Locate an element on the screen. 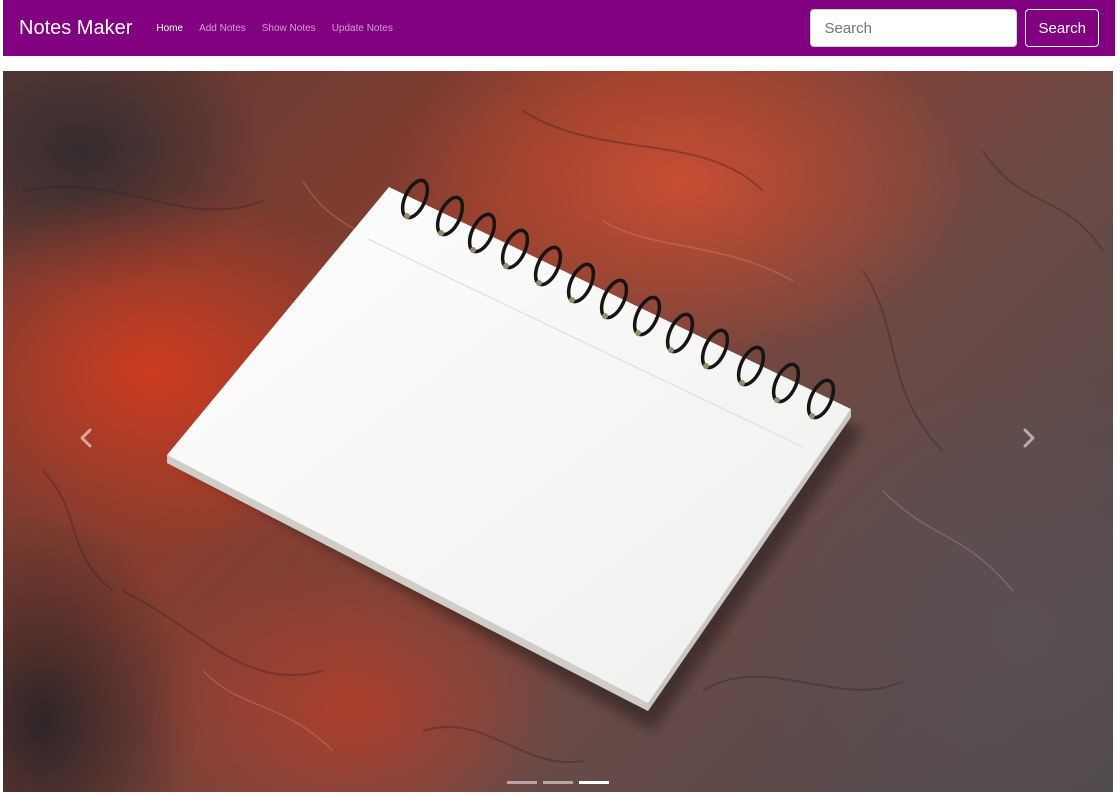 The width and height of the screenshot is (1120, 794). chevron-left-icon is located at coordinates (86, 438).